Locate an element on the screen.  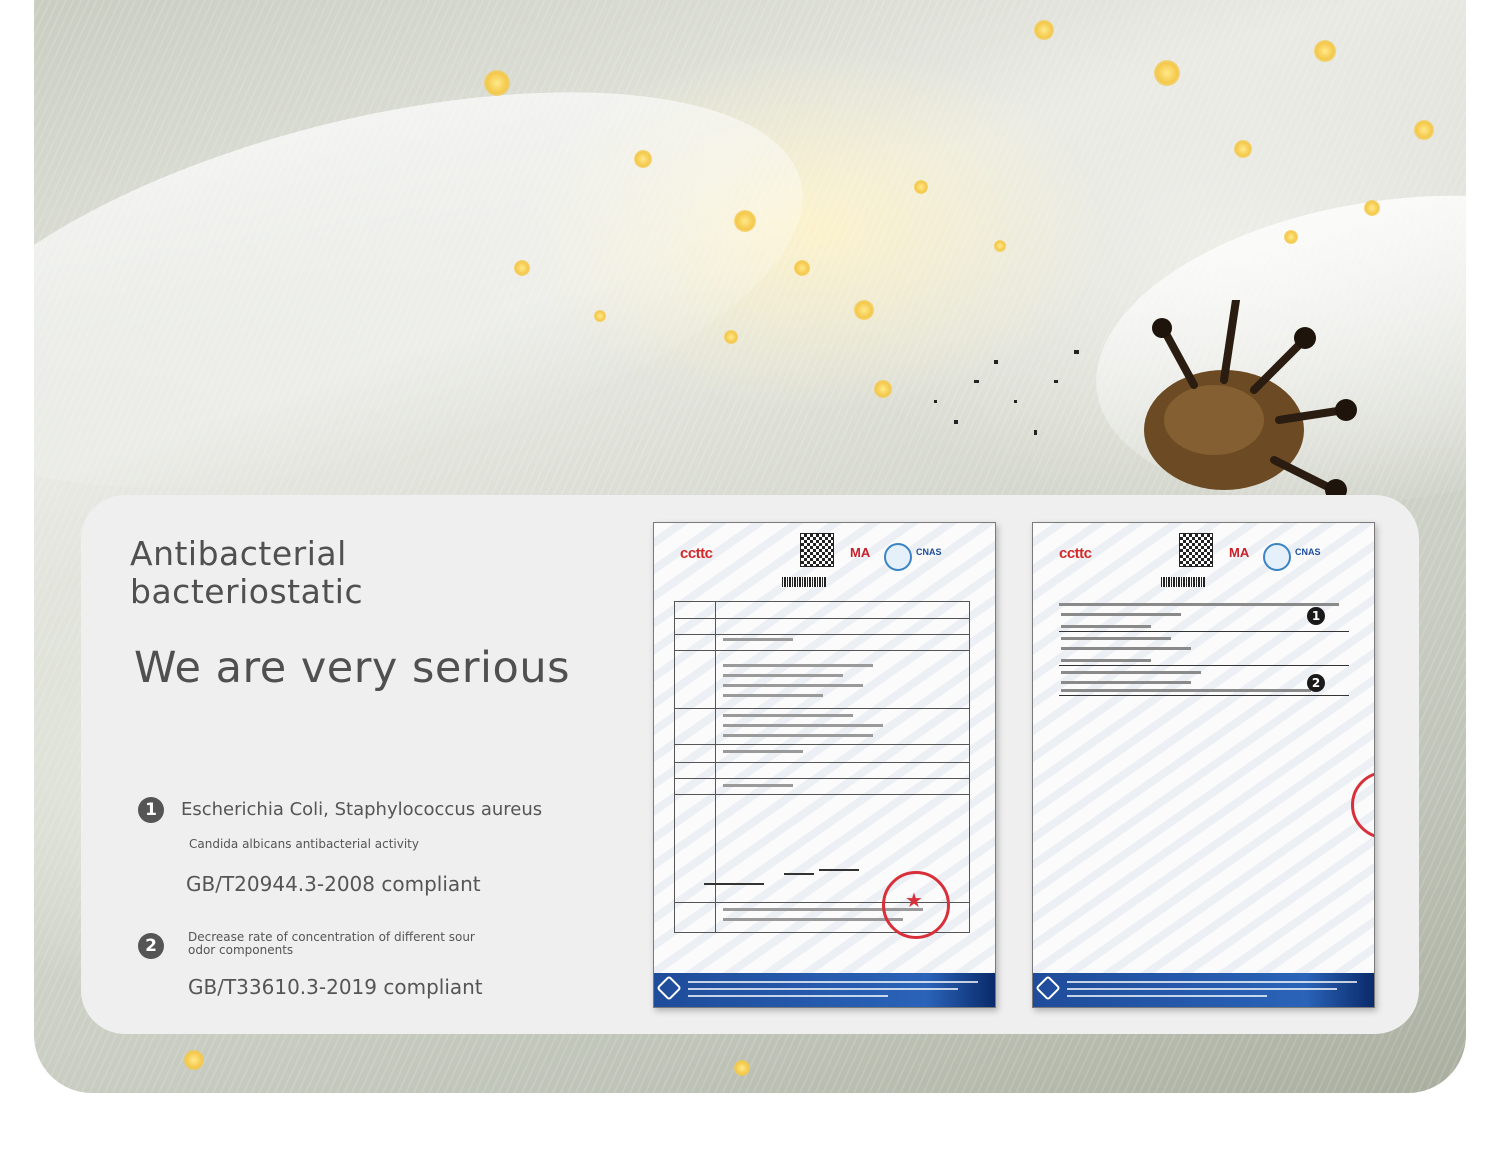
virus-illustration is located at coordinates (1250, 400).